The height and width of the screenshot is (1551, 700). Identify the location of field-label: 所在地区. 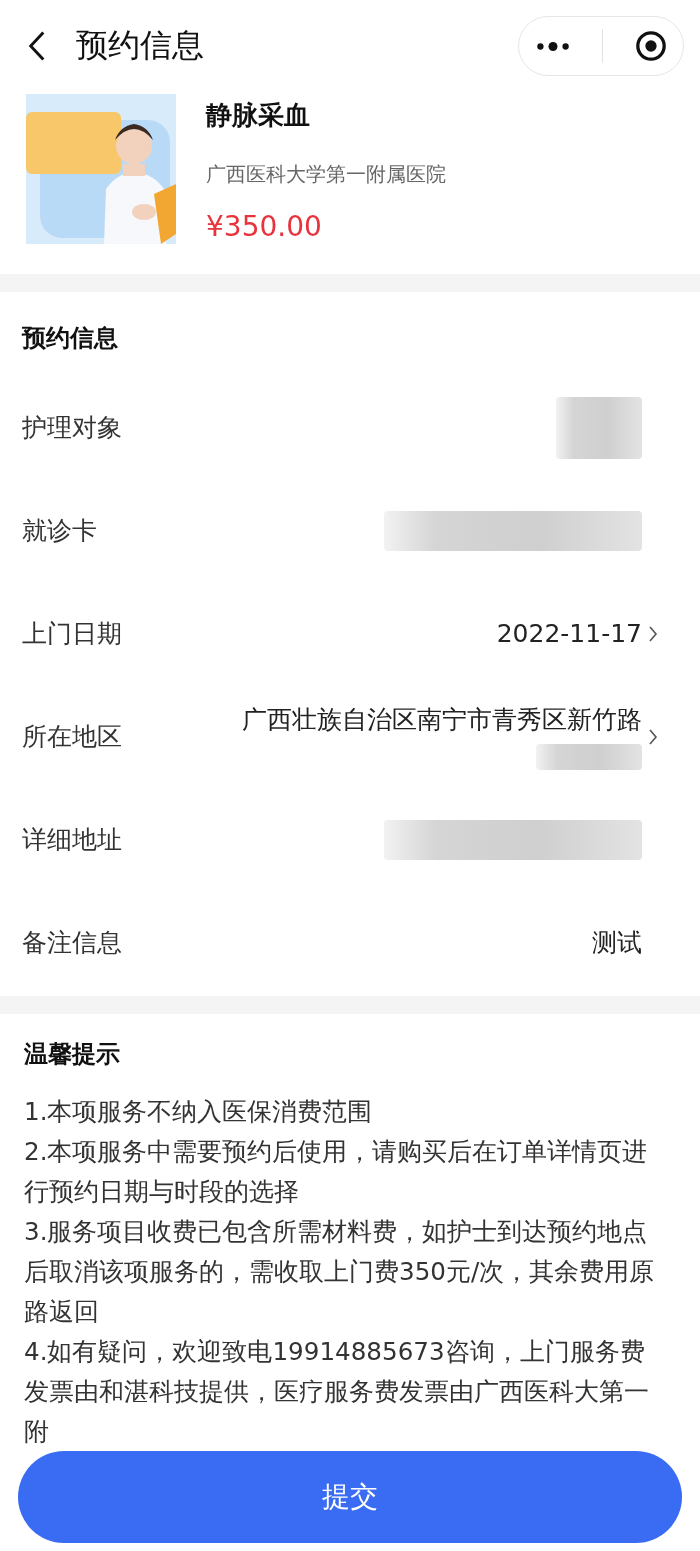
(72, 737).